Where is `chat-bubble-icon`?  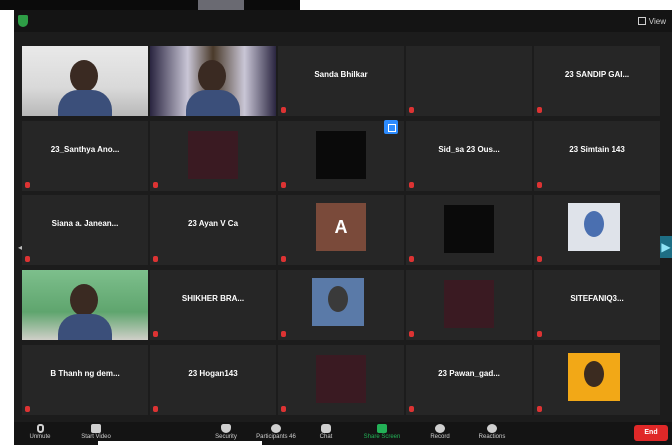
chat-bubble-icon is located at coordinates (326, 428).